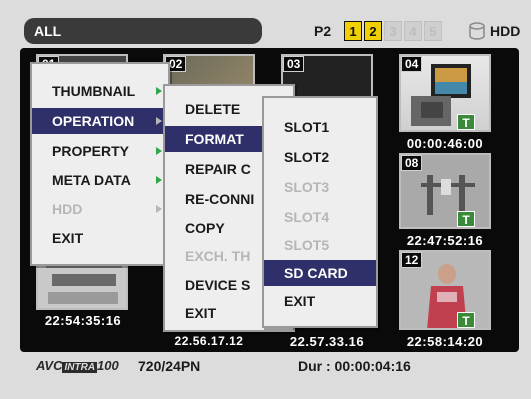 The height and width of the screenshot is (399, 531). What do you see at coordinates (323, 31) in the screenshot?
I see `p2-label: P2` at bounding box center [323, 31].